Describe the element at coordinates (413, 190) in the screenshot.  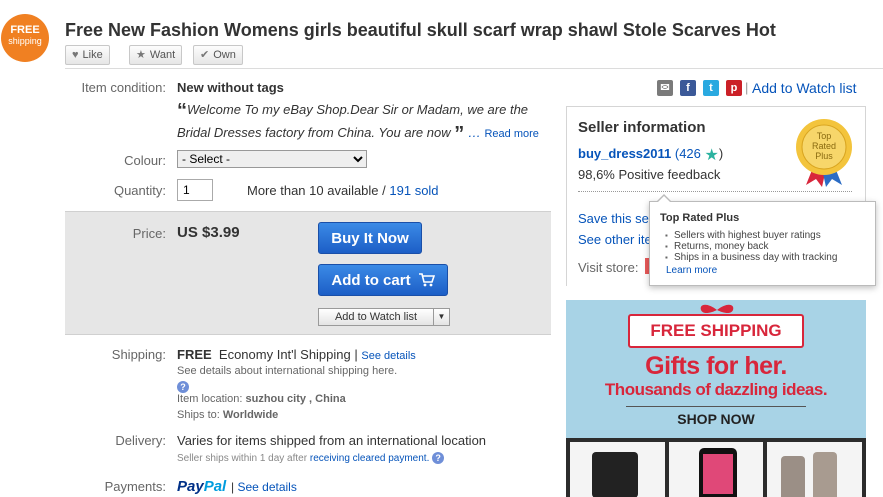
I see `sold-link: 191 sold` at that location.